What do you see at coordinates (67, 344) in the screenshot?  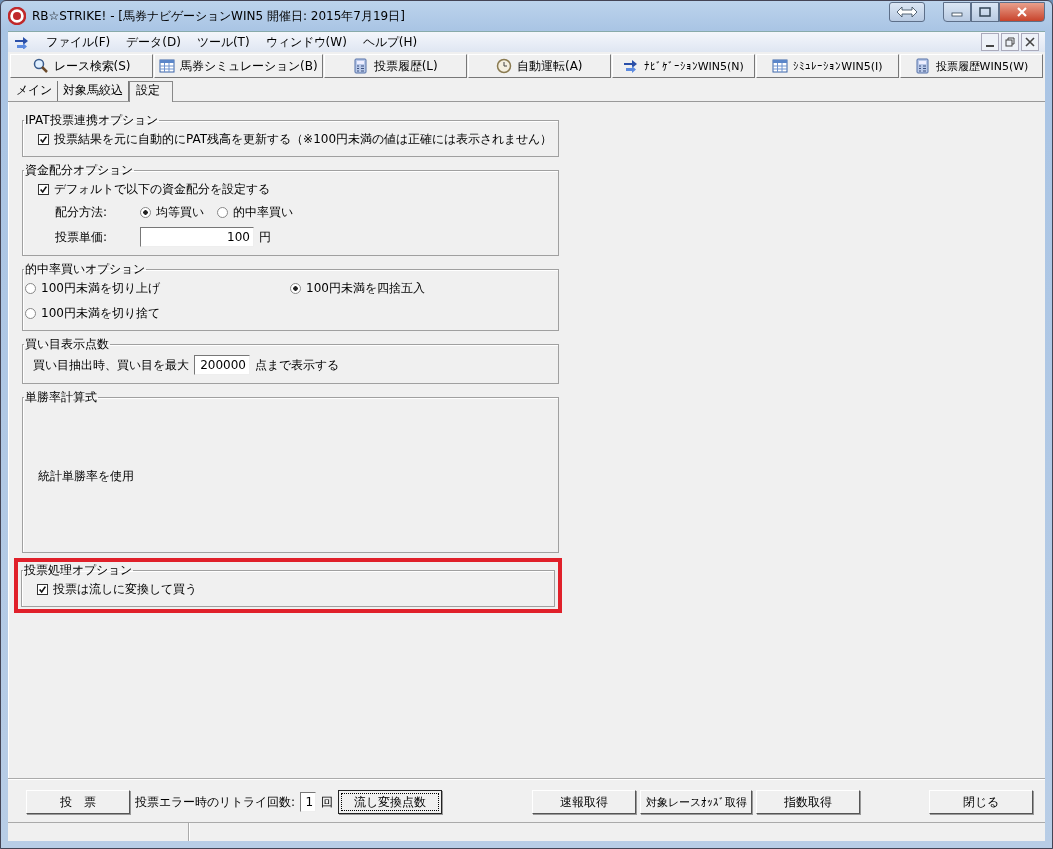 I see `group-title: 買い目表示点数` at bounding box center [67, 344].